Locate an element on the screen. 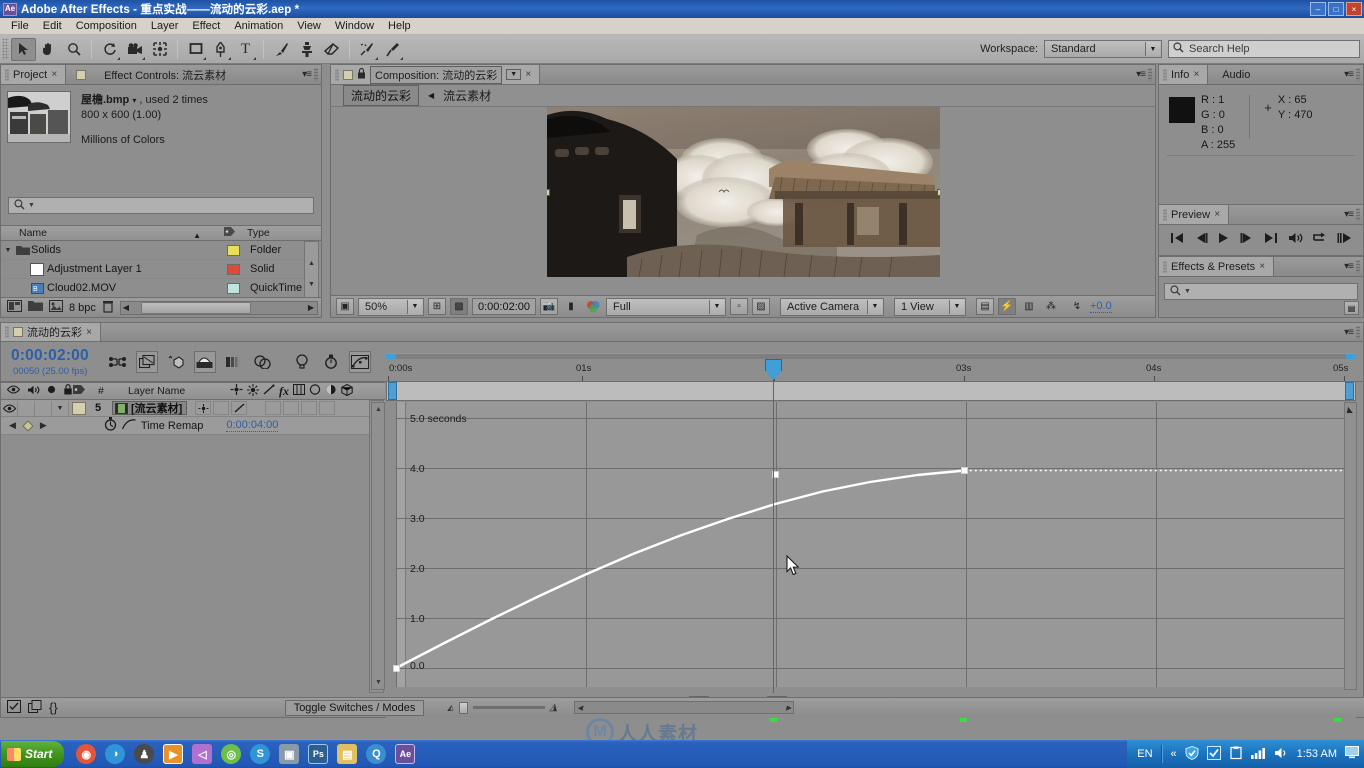 The width and height of the screenshot is (1364, 768). menu-animation: Animation is located at coordinates (258, 26).